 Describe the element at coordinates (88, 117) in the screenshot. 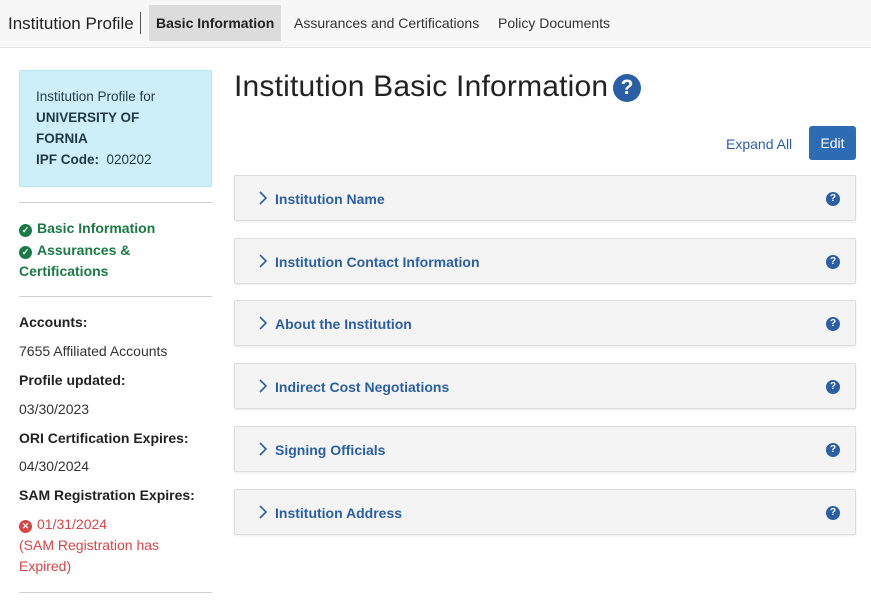

I see `institution-name-line1: UNIVERSITY OF` at that location.